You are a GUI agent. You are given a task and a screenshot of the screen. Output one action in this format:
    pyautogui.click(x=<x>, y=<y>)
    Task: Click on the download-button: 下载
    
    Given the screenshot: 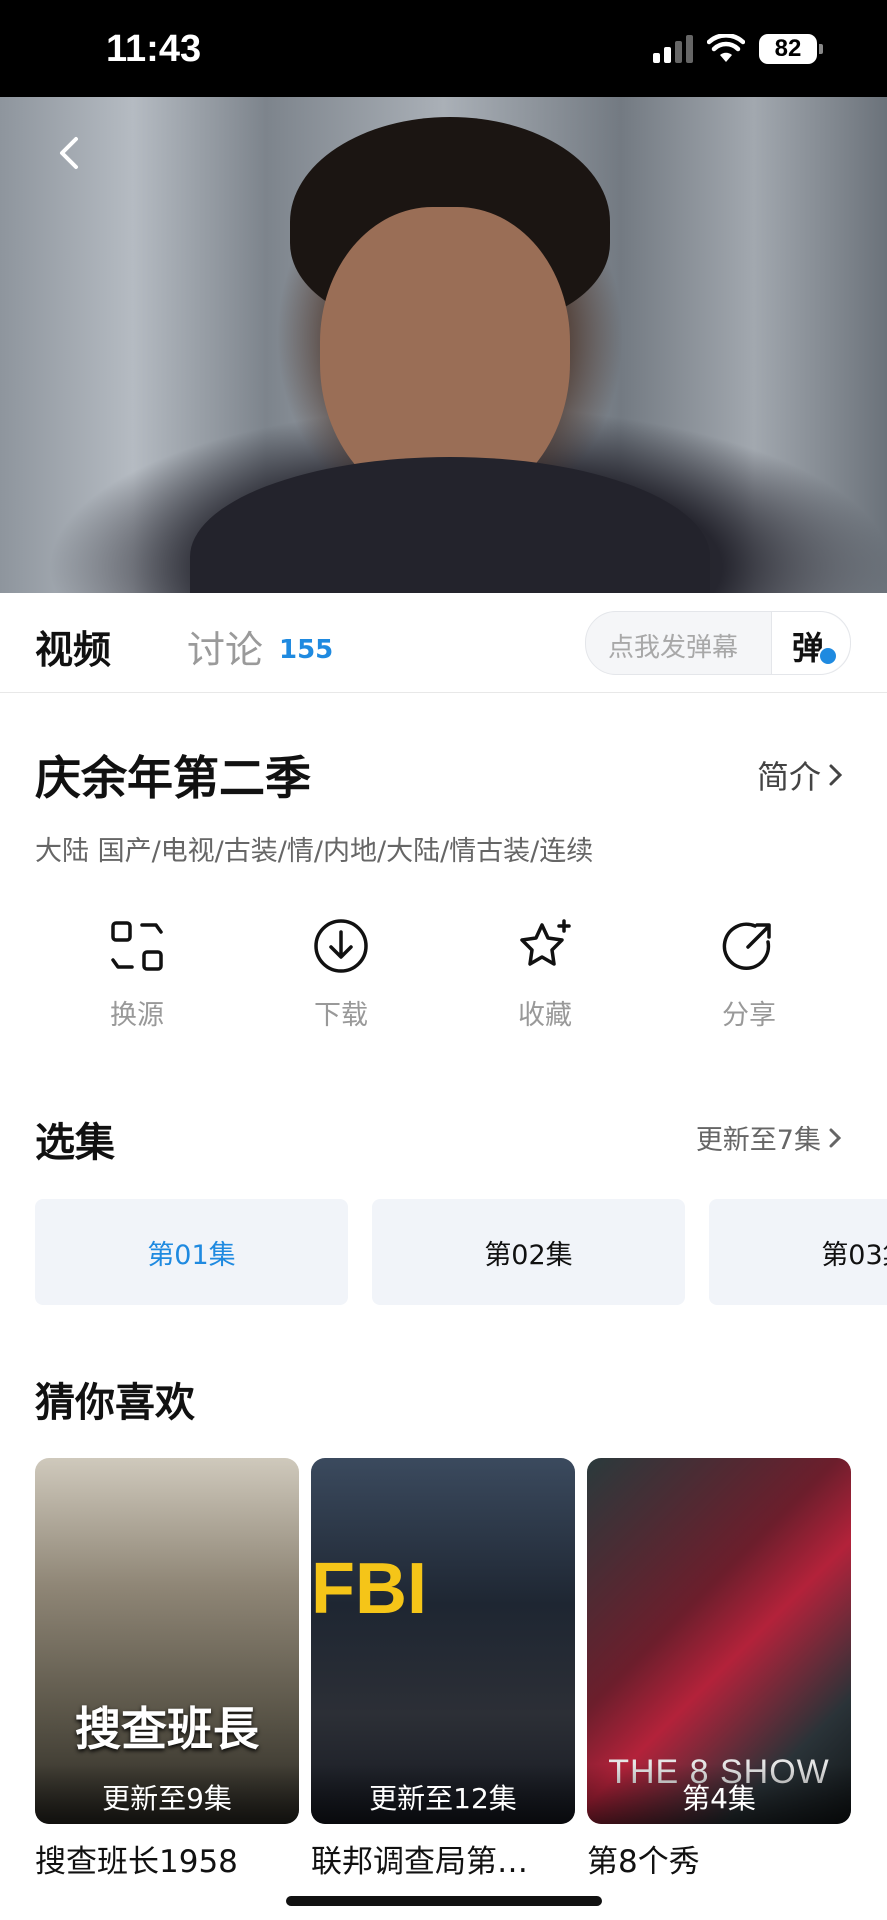 What is the action you would take?
    pyautogui.click(x=341, y=982)
    